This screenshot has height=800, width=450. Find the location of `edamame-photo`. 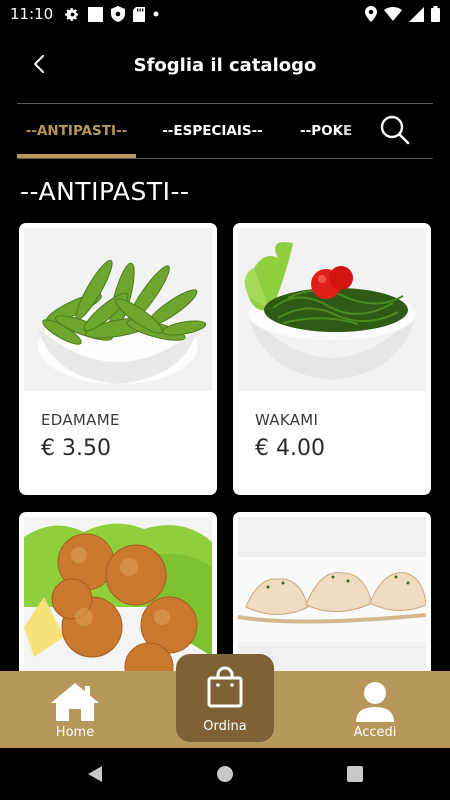

edamame-photo is located at coordinates (118, 309).